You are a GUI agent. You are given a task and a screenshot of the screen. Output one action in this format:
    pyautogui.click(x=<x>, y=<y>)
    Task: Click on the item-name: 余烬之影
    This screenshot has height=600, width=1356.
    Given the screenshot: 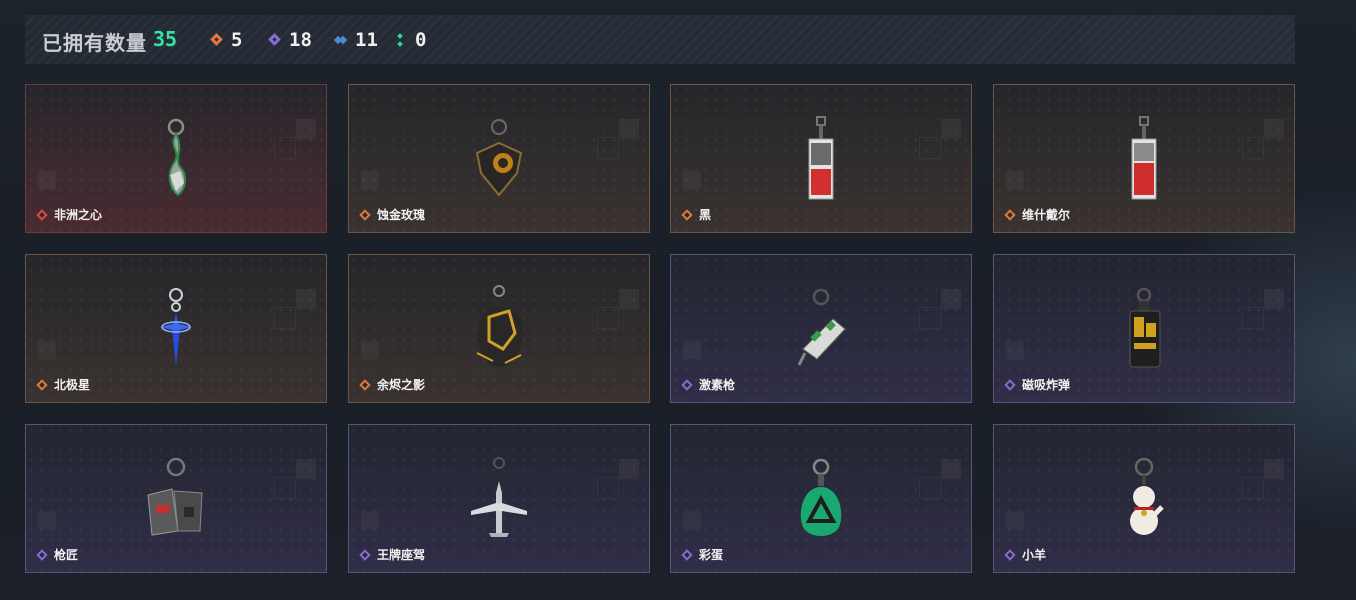 What is the action you would take?
    pyautogui.click(x=401, y=385)
    